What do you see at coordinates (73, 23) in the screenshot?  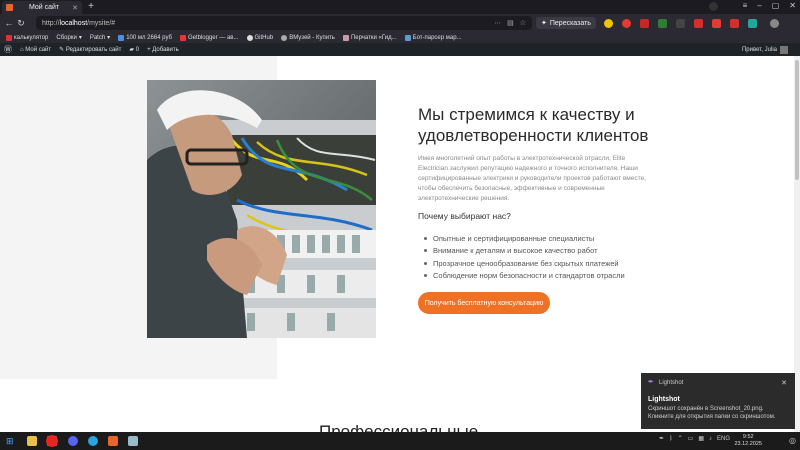 I see `url-host: localhost` at bounding box center [73, 23].